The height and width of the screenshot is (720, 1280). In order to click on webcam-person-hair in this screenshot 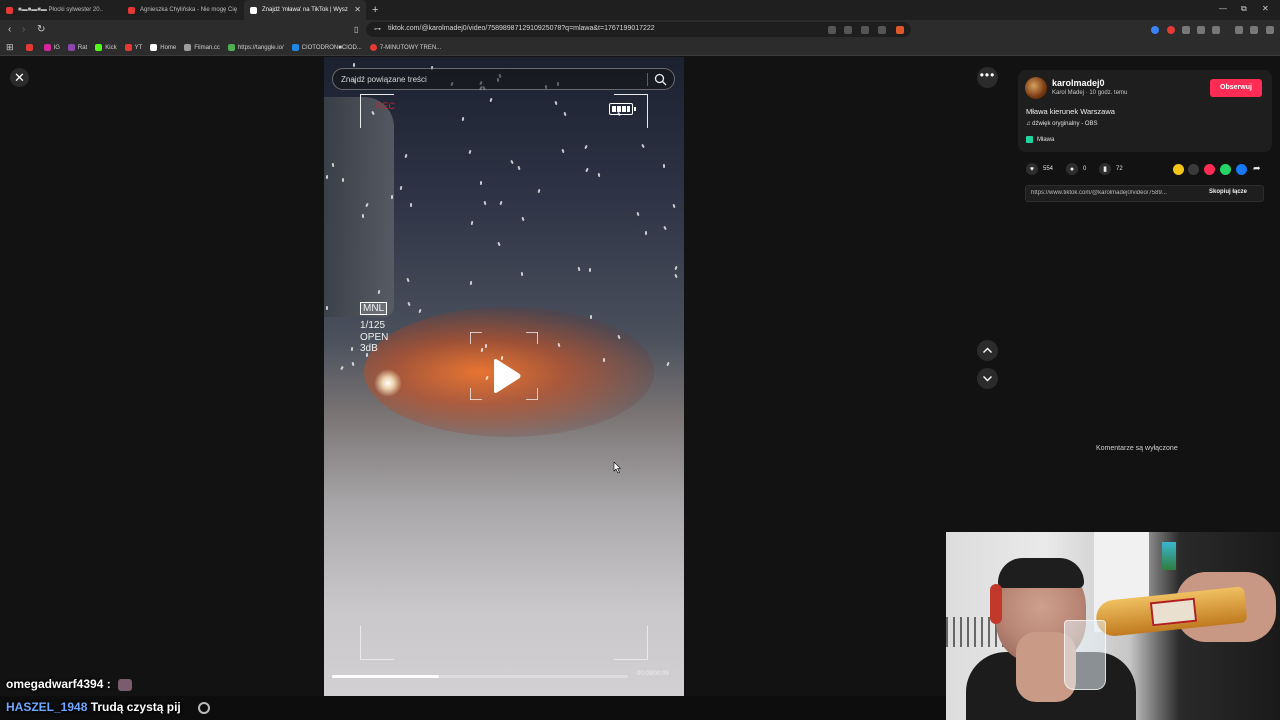, I will do `click(1041, 573)`.